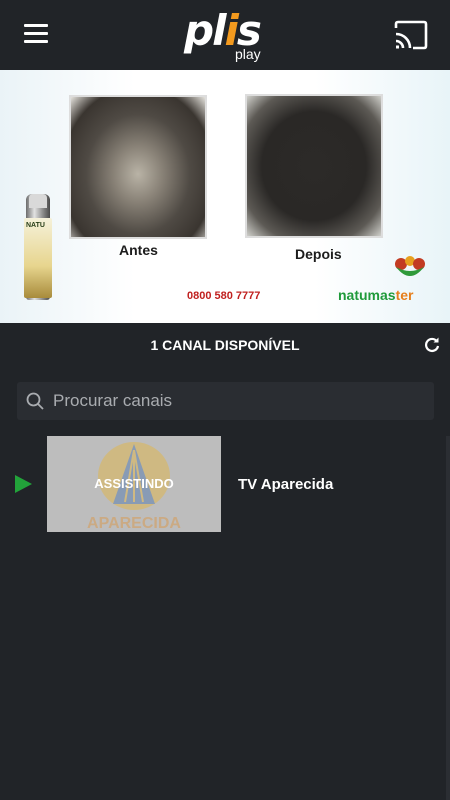 This screenshot has height=800, width=450. Describe the element at coordinates (35, 401) in the screenshot. I see `search-icon` at that location.